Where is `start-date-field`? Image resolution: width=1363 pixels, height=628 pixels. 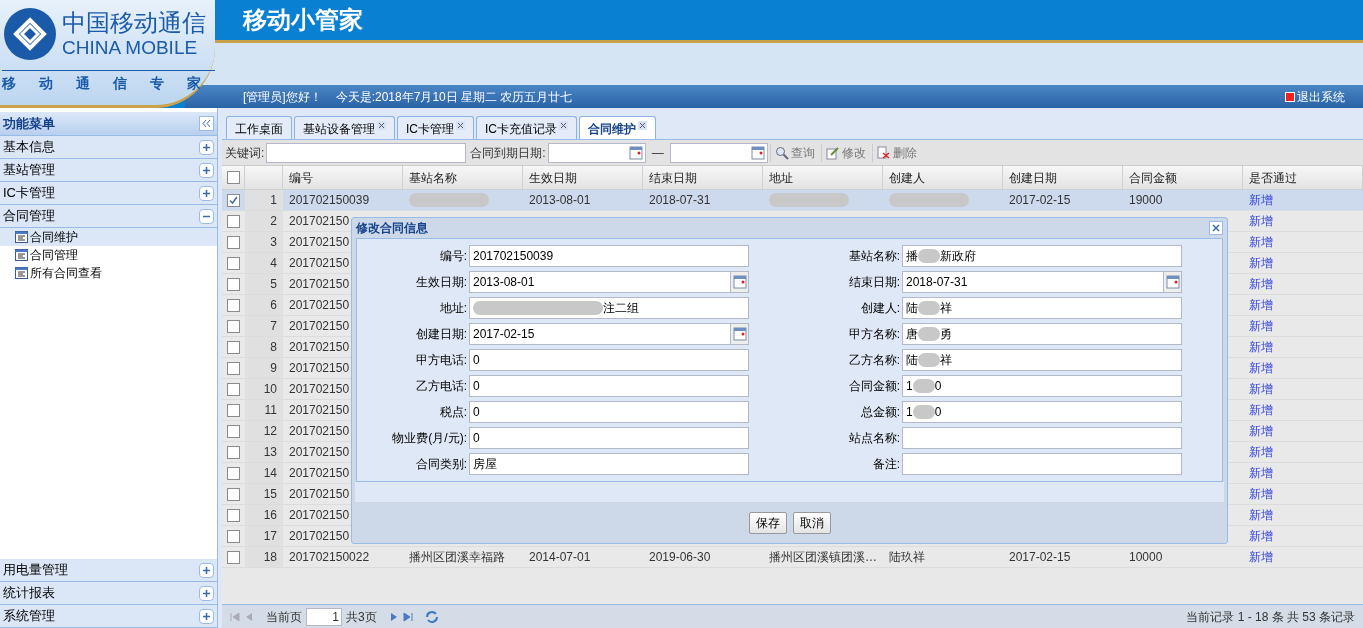
start-date-field is located at coordinates (596, 152).